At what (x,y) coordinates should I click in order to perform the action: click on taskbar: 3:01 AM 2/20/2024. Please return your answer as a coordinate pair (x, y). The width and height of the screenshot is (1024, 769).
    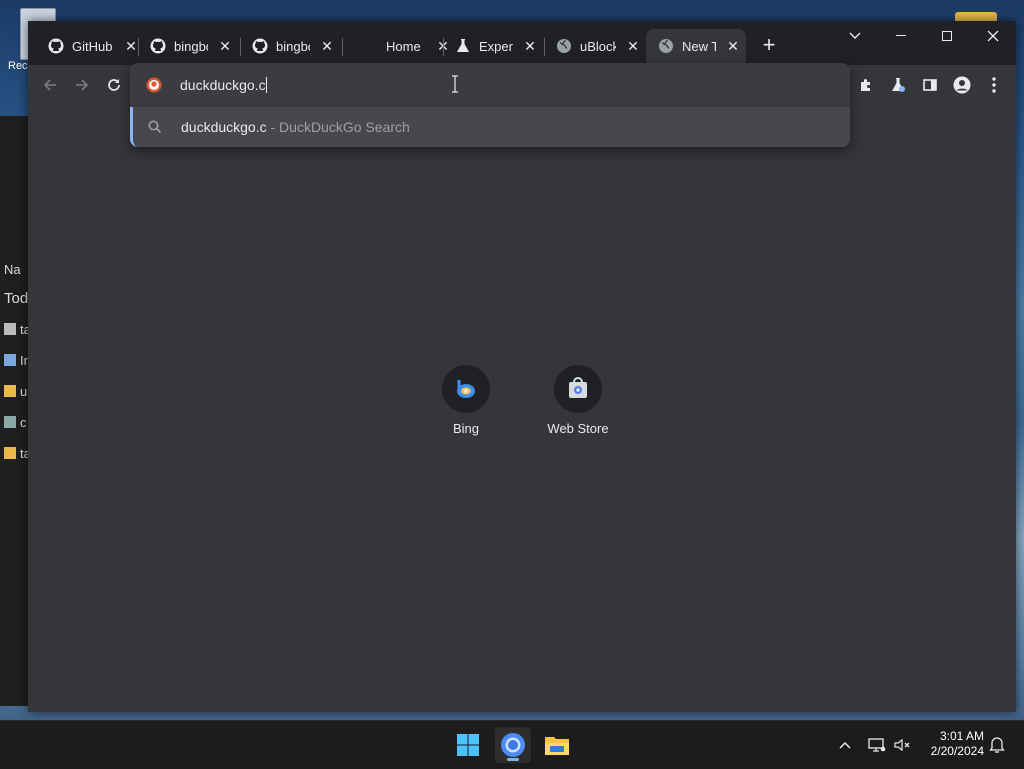
    Looking at the image, I should click on (512, 744).